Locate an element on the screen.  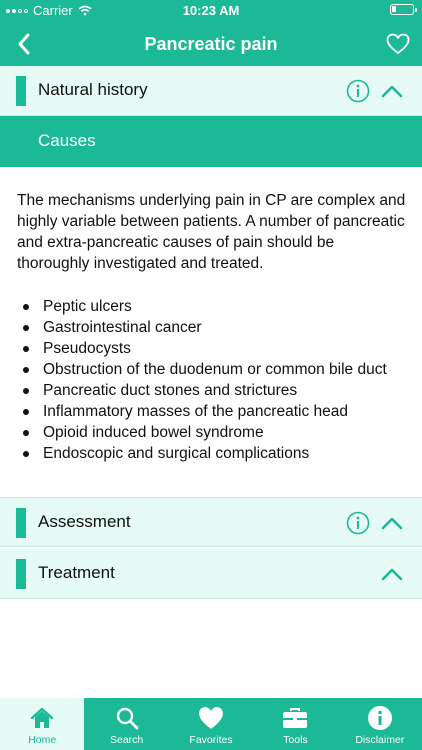
status-bar: Carrier 10:23 AM is located at coordinates (211, 11).